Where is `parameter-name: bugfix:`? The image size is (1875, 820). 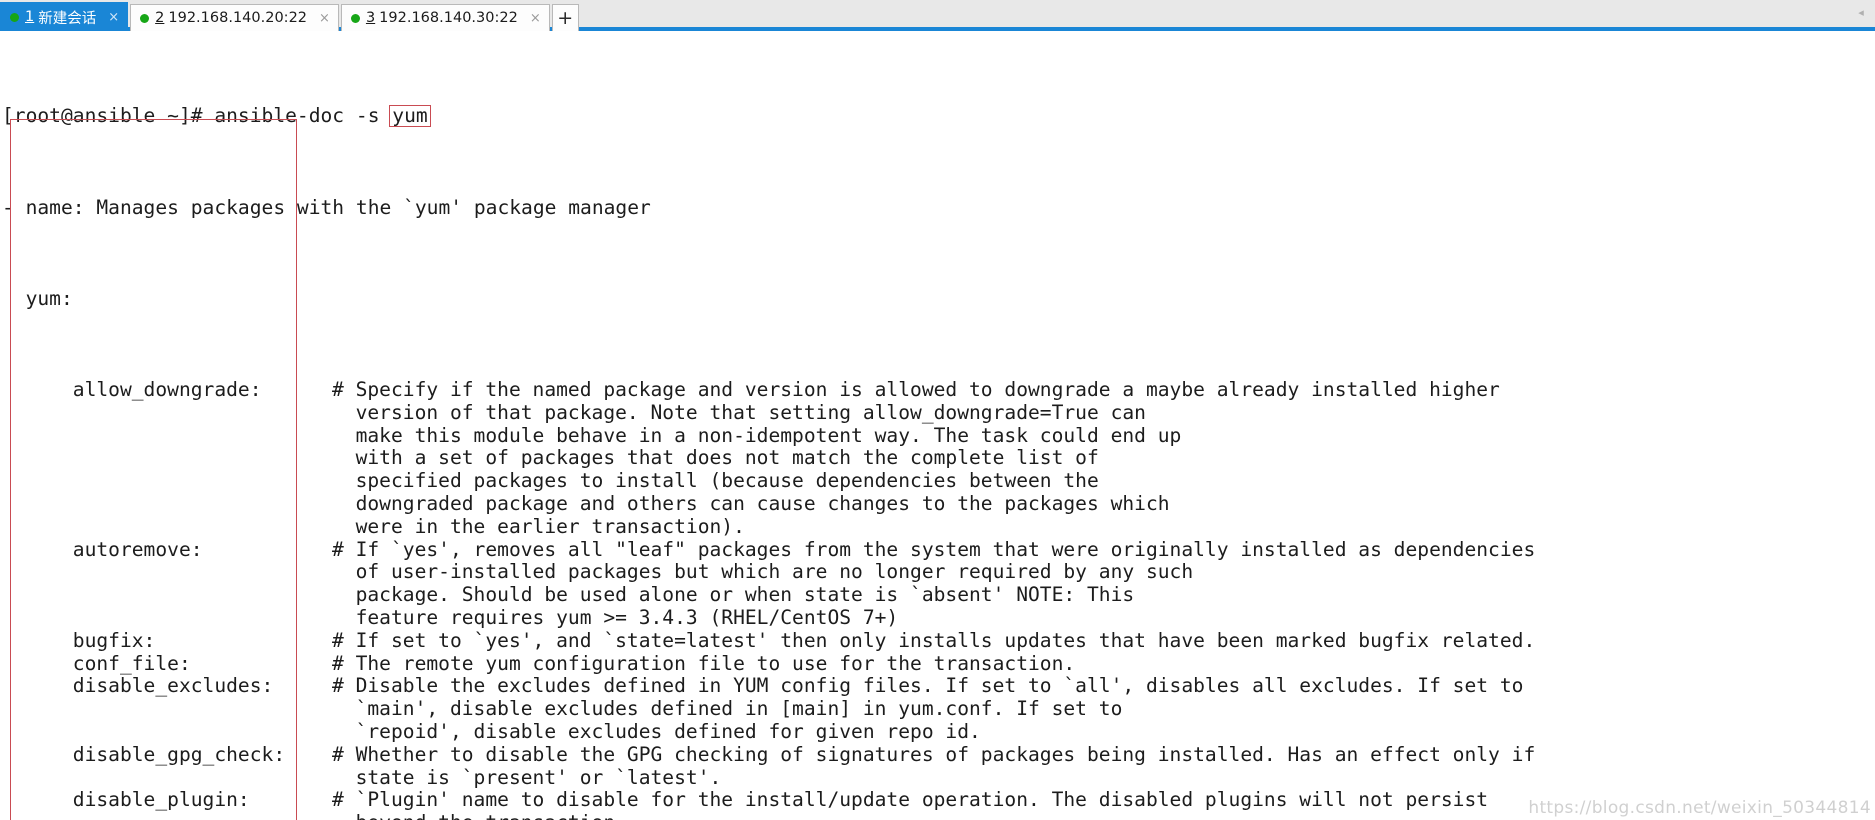
parameter-name: bugfix: is located at coordinates (79, 640).